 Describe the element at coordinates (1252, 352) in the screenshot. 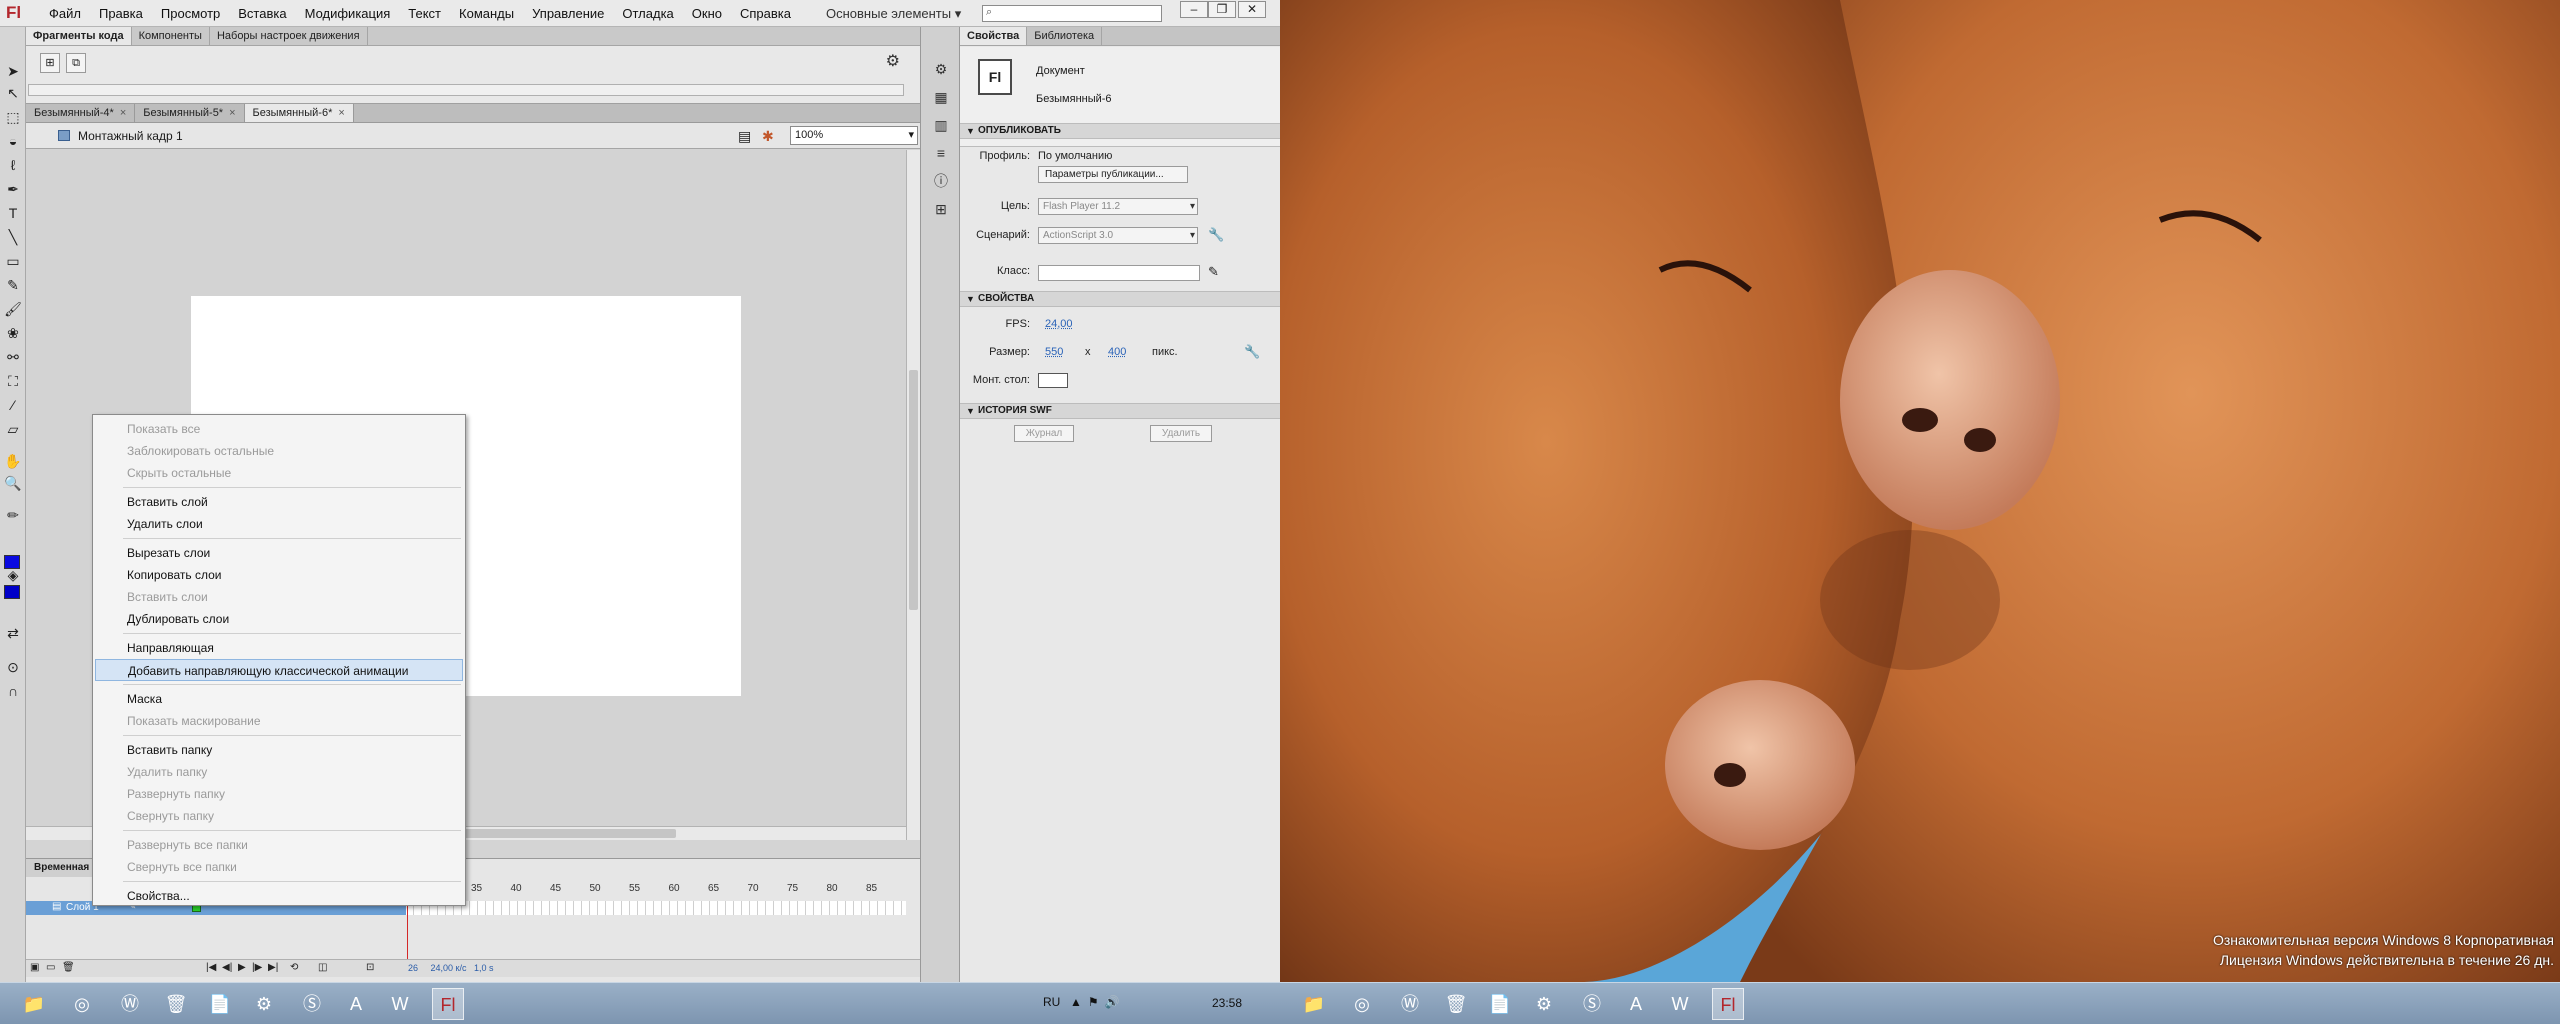

I see `wrench-icon: 🔧` at that location.